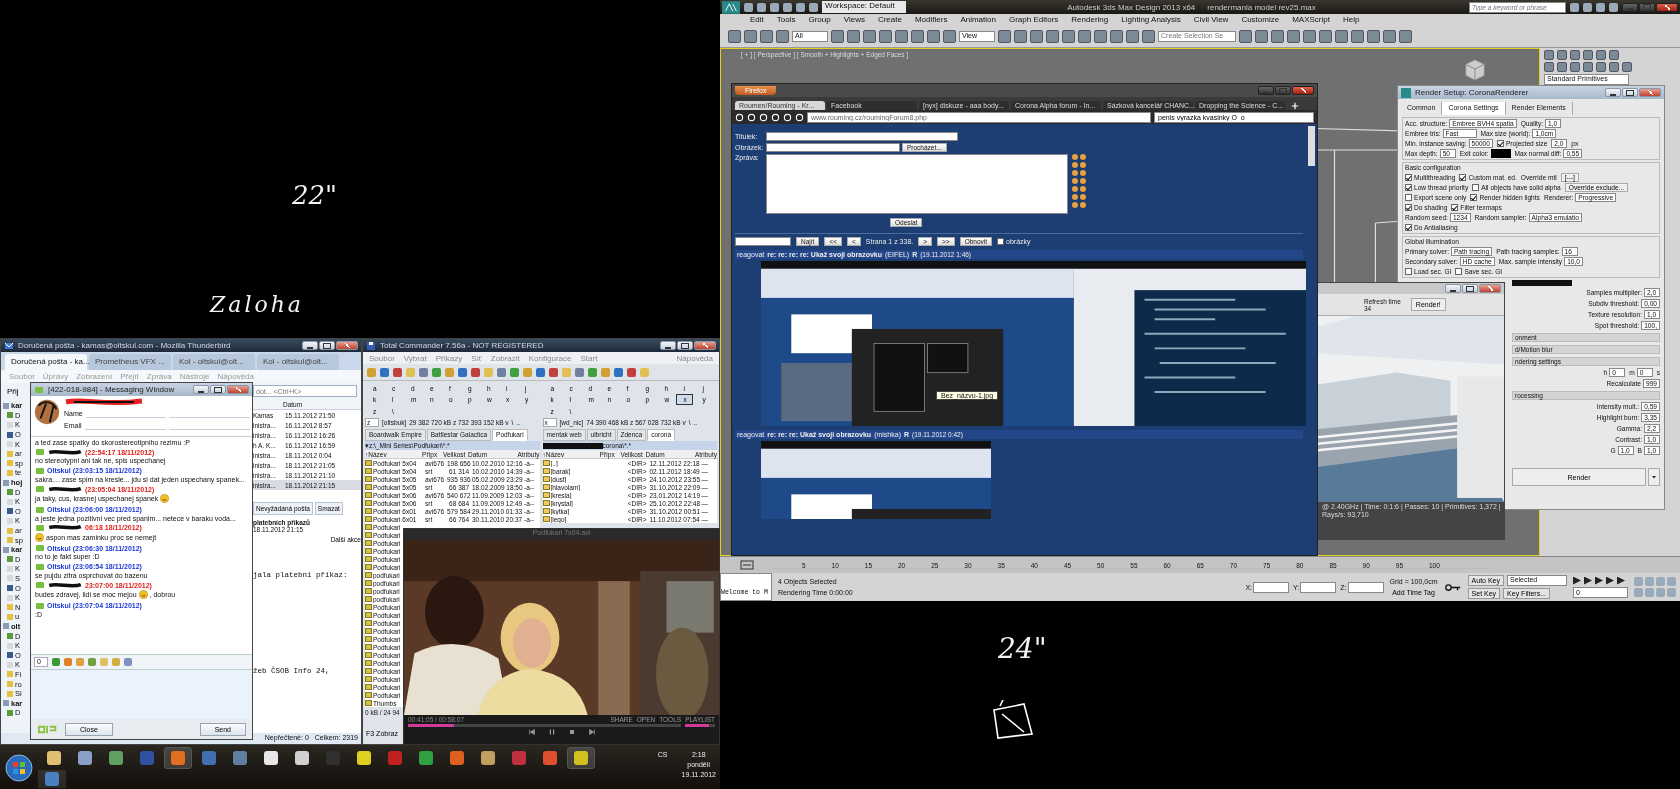 This screenshot has height=789, width=1680. What do you see at coordinates (854, 20) in the screenshot?
I see `menu-item: Views` at bounding box center [854, 20].